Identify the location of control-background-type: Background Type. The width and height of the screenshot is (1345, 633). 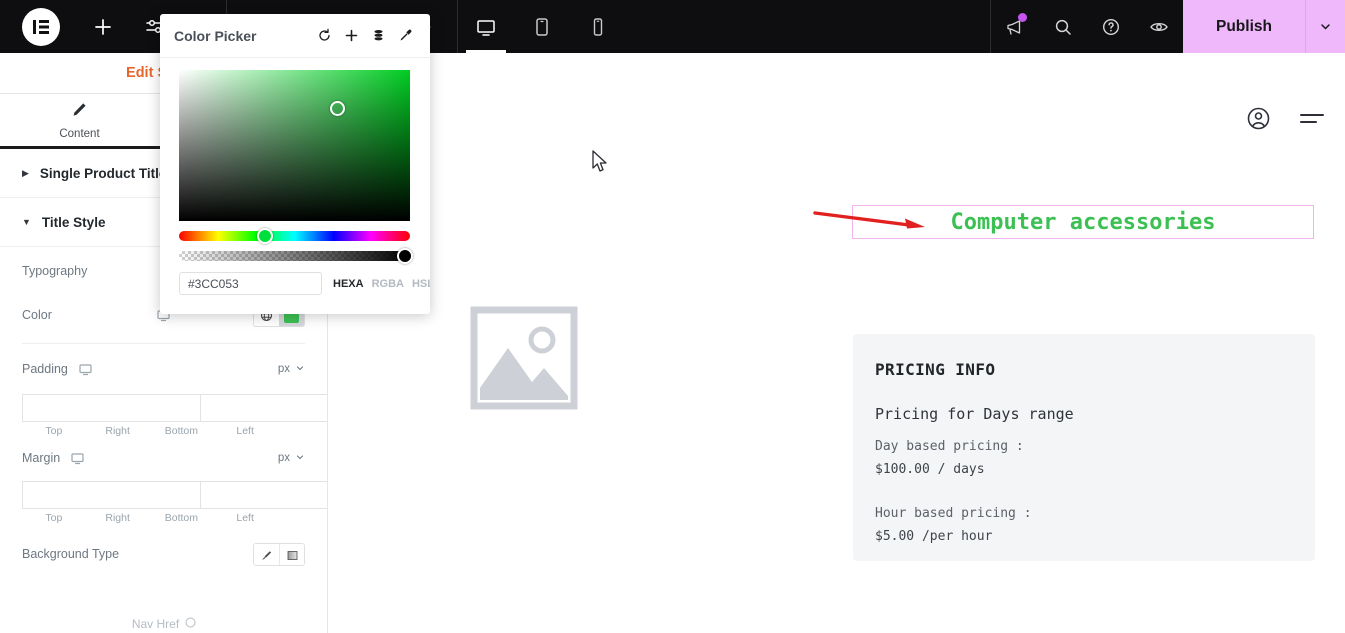
(163, 554).